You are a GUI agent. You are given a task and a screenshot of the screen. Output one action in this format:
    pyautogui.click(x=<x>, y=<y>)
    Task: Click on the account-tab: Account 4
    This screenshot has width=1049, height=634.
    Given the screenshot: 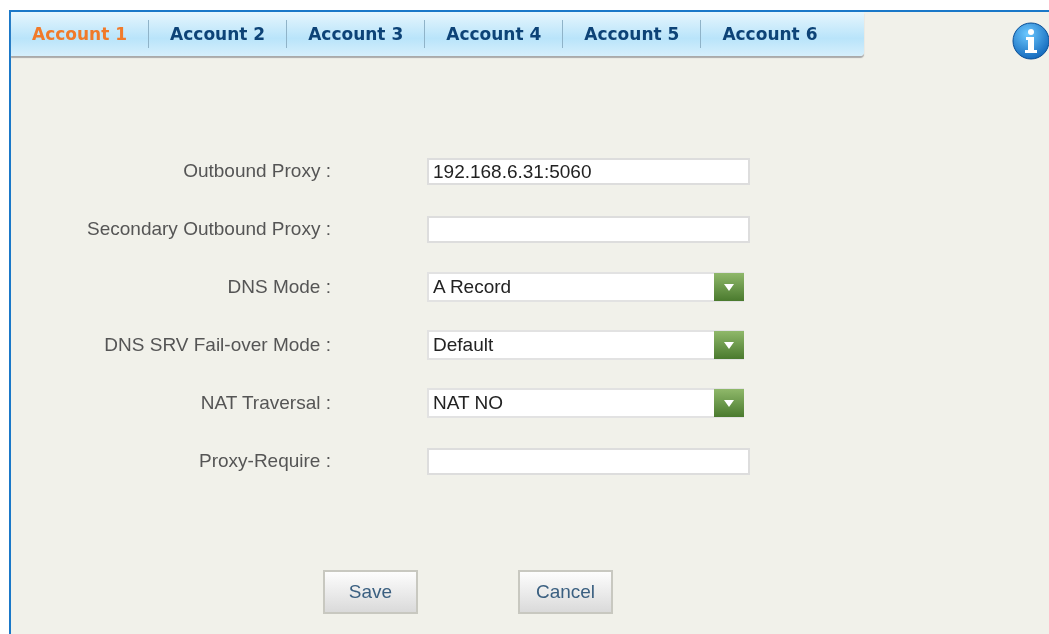 What is the action you would take?
    pyautogui.click(x=493, y=34)
    